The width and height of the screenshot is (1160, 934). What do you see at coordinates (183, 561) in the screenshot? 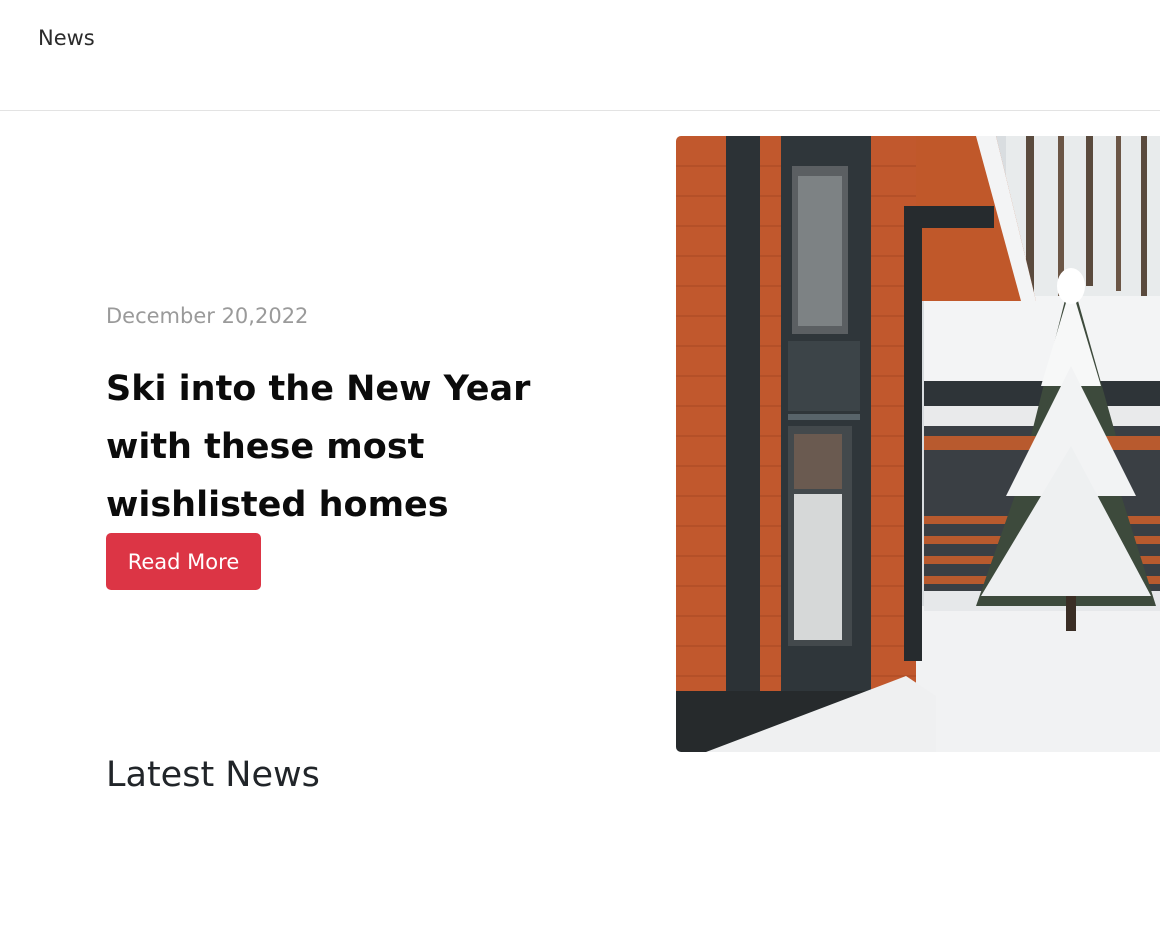
I see `read-more-button: Read More` at bounding box center [183, 561].